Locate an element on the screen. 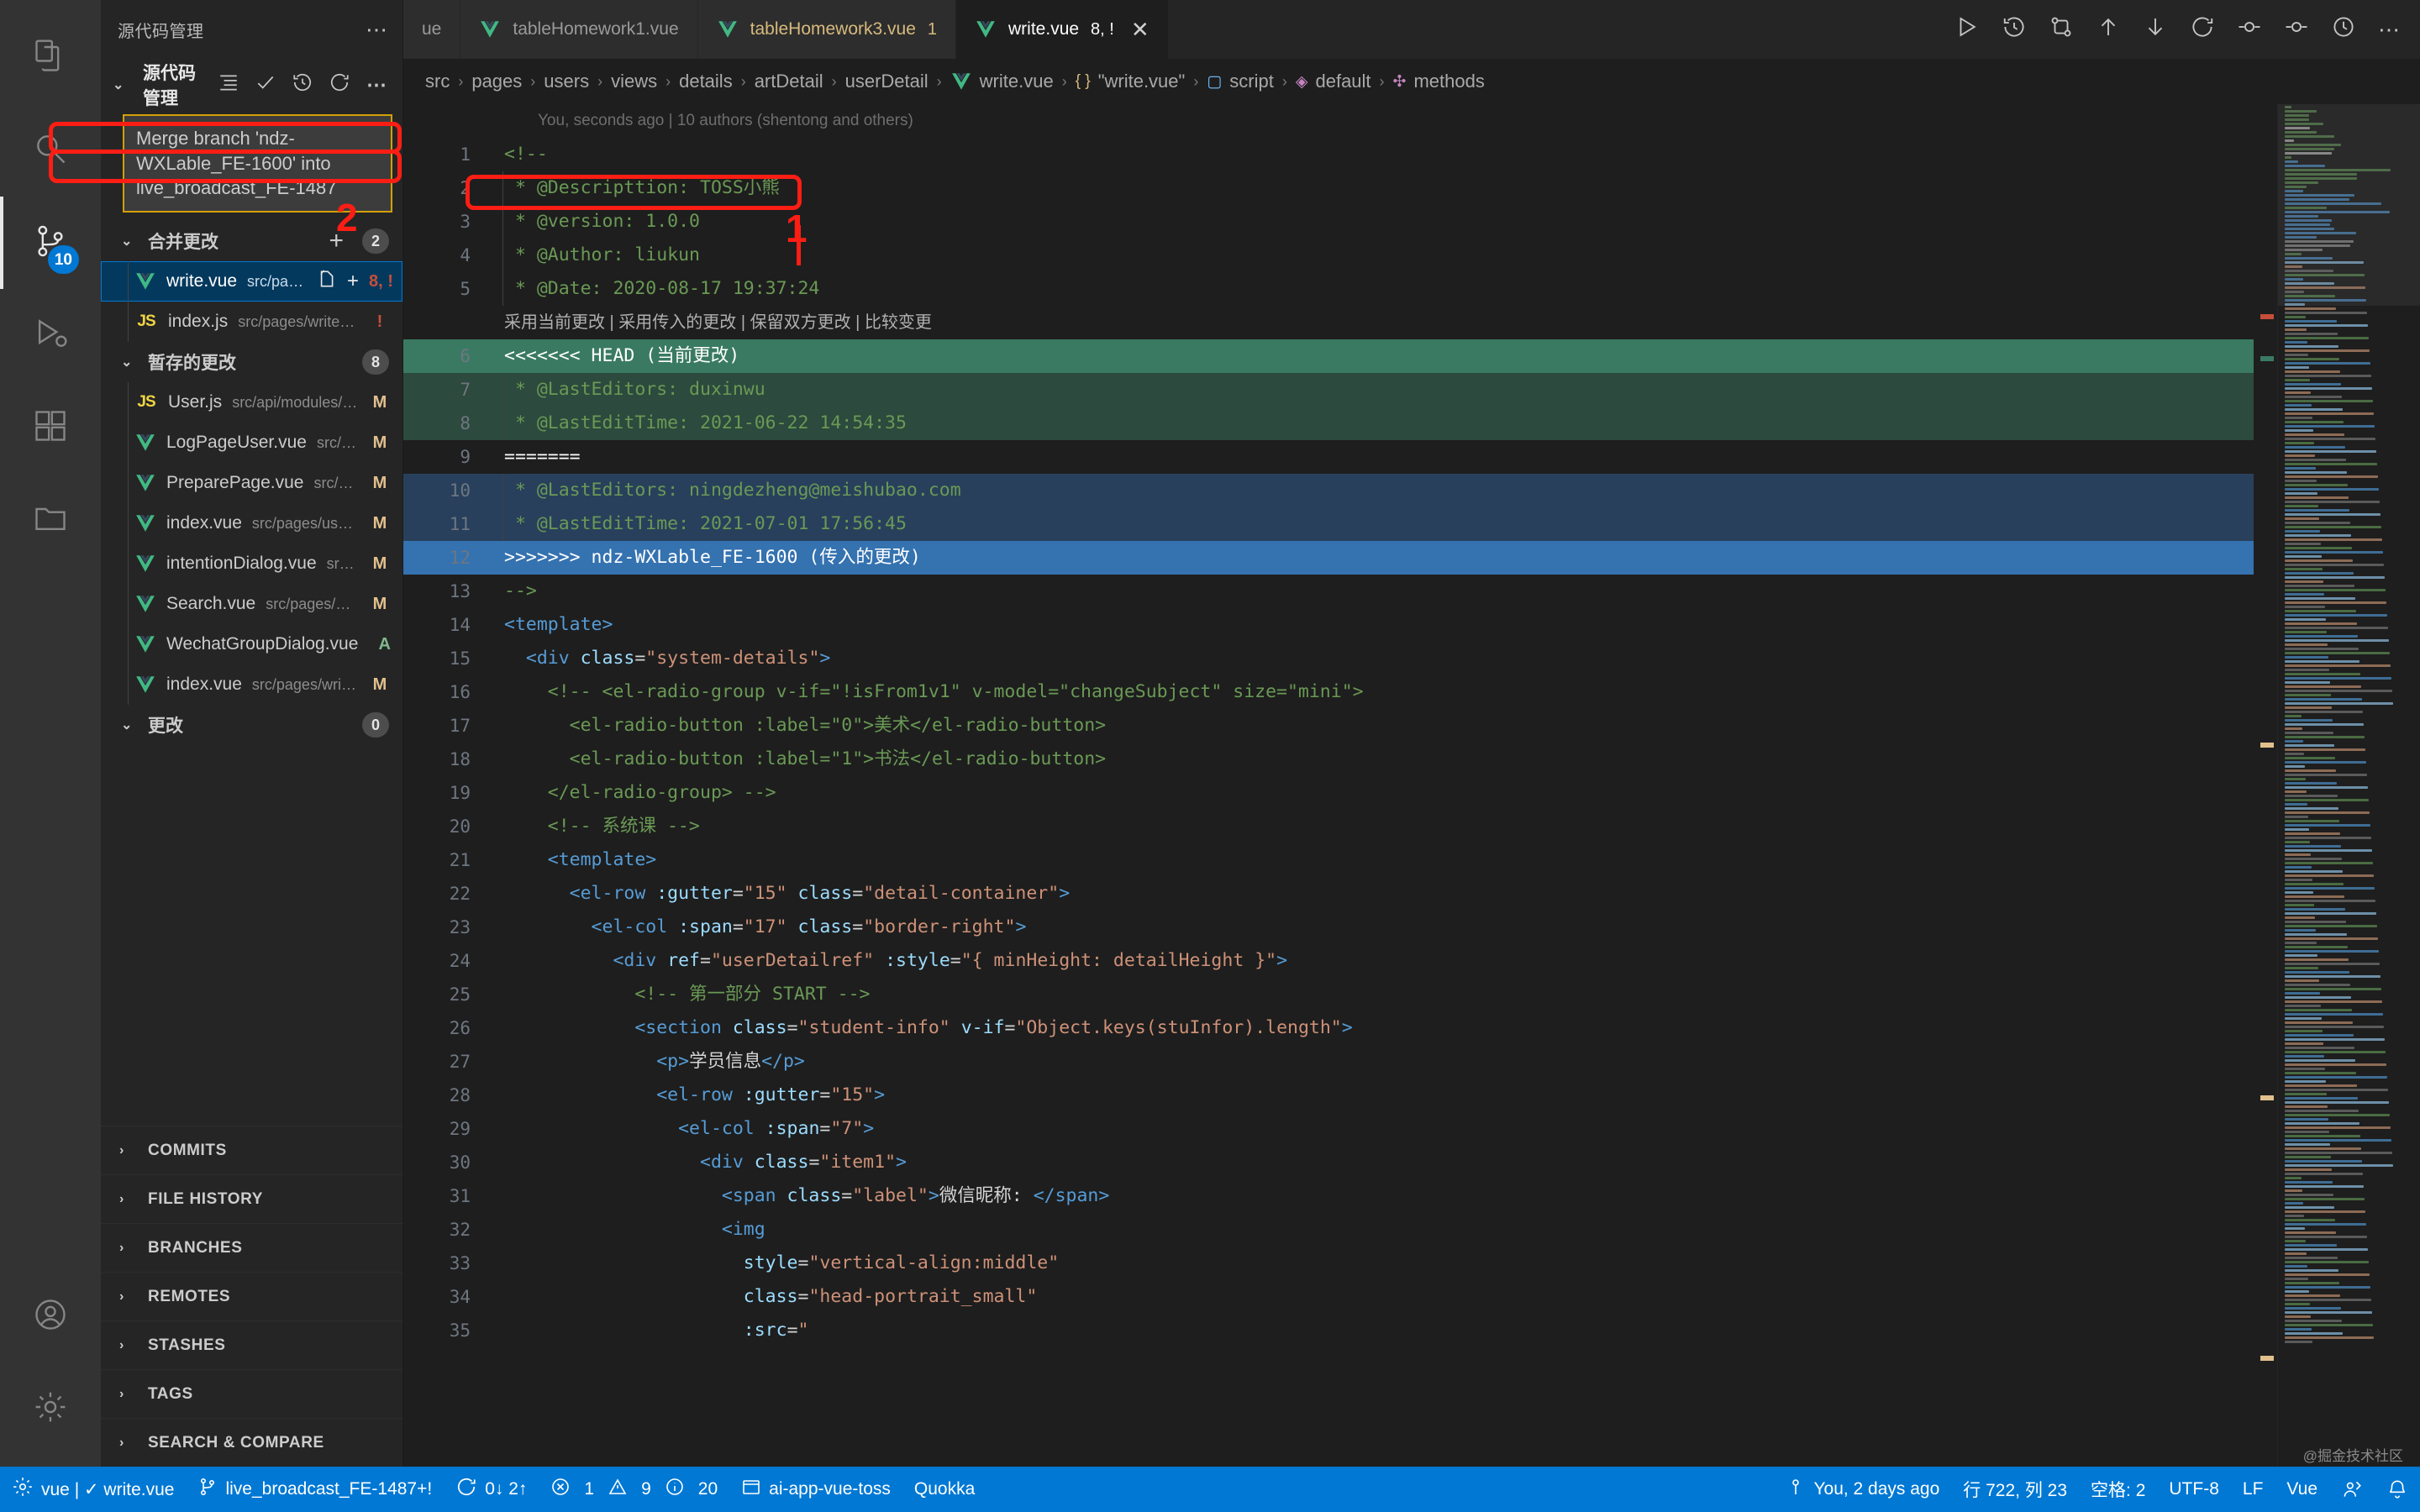 The width and height of the screenshot is (2420, 1512). code-line: 11 * @LastEditTime: 2021-07-01 17:56:45 is located at coordinates (1328, 524).